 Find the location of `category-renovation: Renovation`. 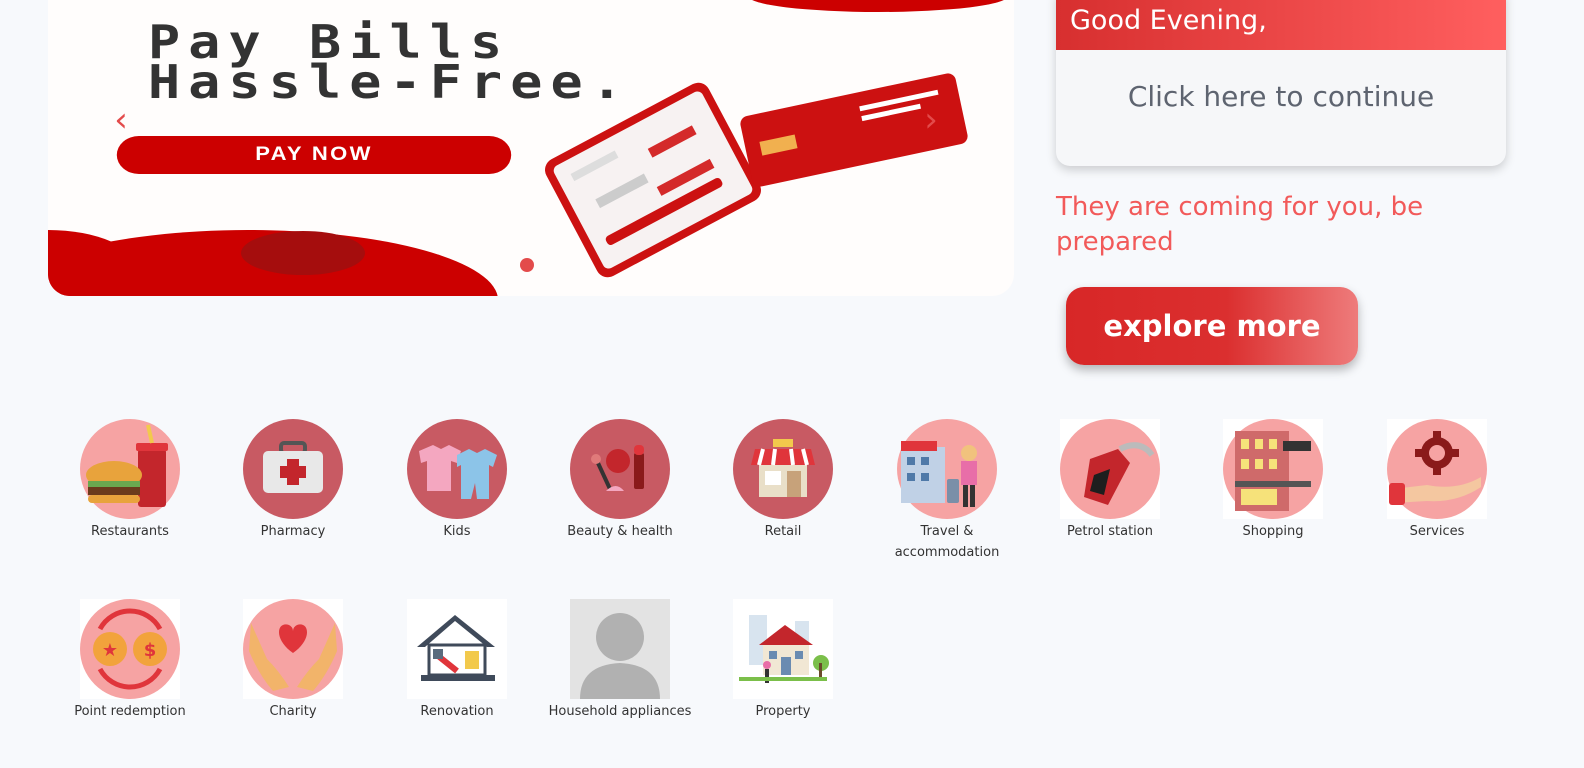

category-renovation: Renovation is located at coordinates (457, 660).